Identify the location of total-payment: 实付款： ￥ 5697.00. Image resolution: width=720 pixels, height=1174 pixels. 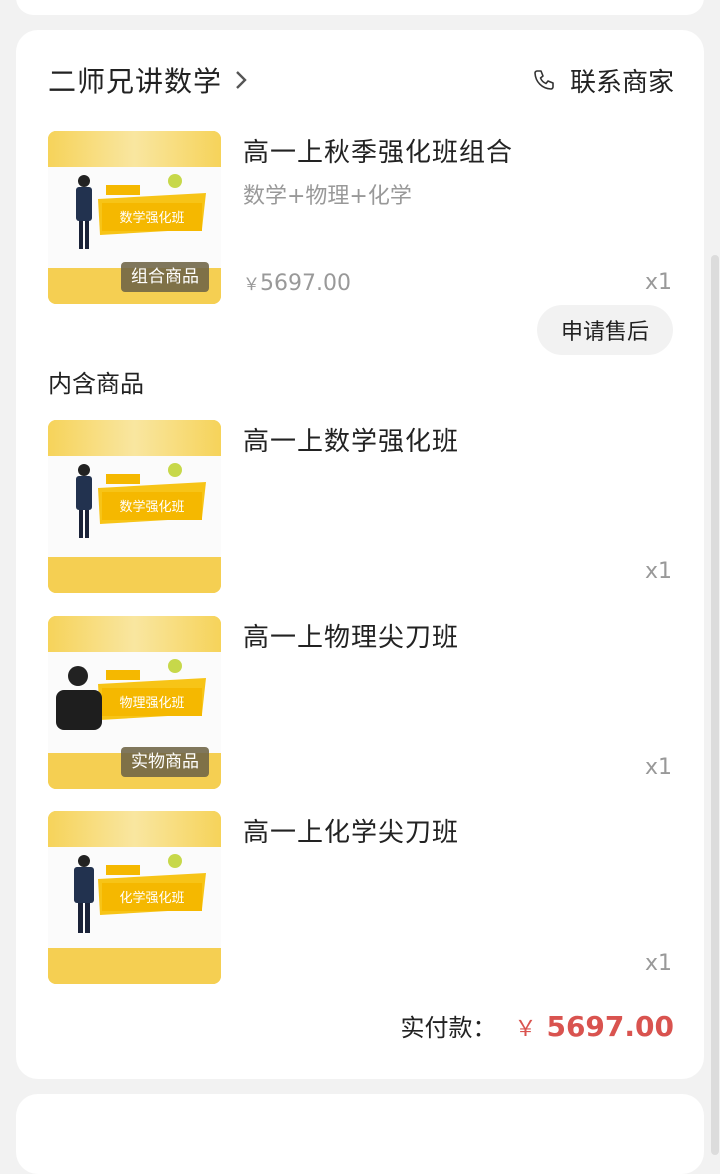
(537, 1025).